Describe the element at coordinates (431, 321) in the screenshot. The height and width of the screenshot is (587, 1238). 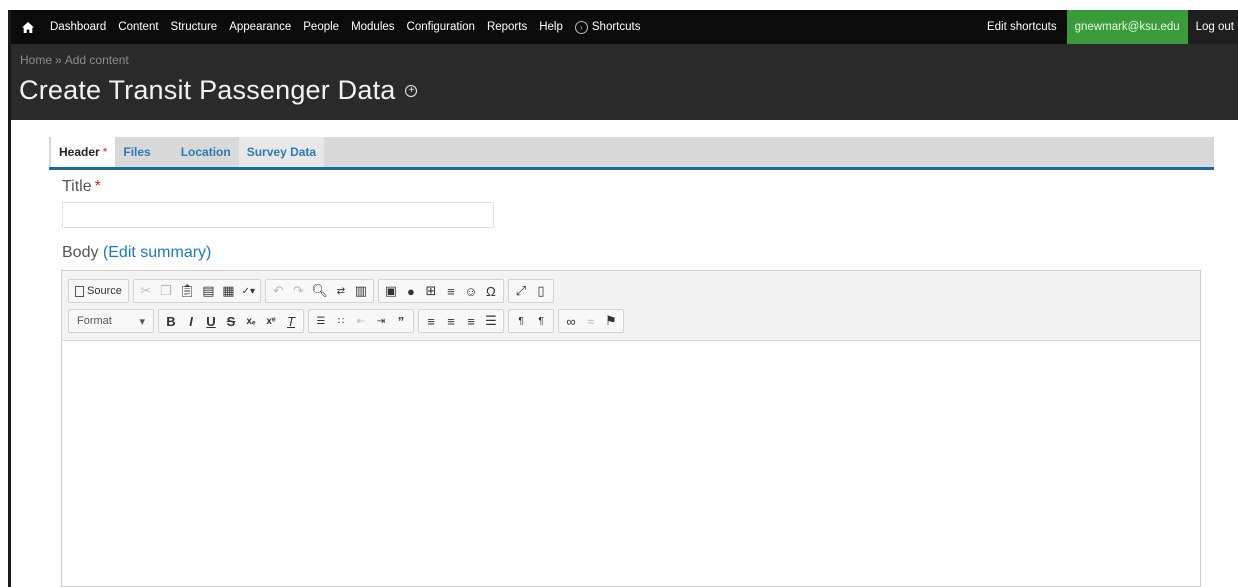
I see `align-left-icon: ≡` at that location.